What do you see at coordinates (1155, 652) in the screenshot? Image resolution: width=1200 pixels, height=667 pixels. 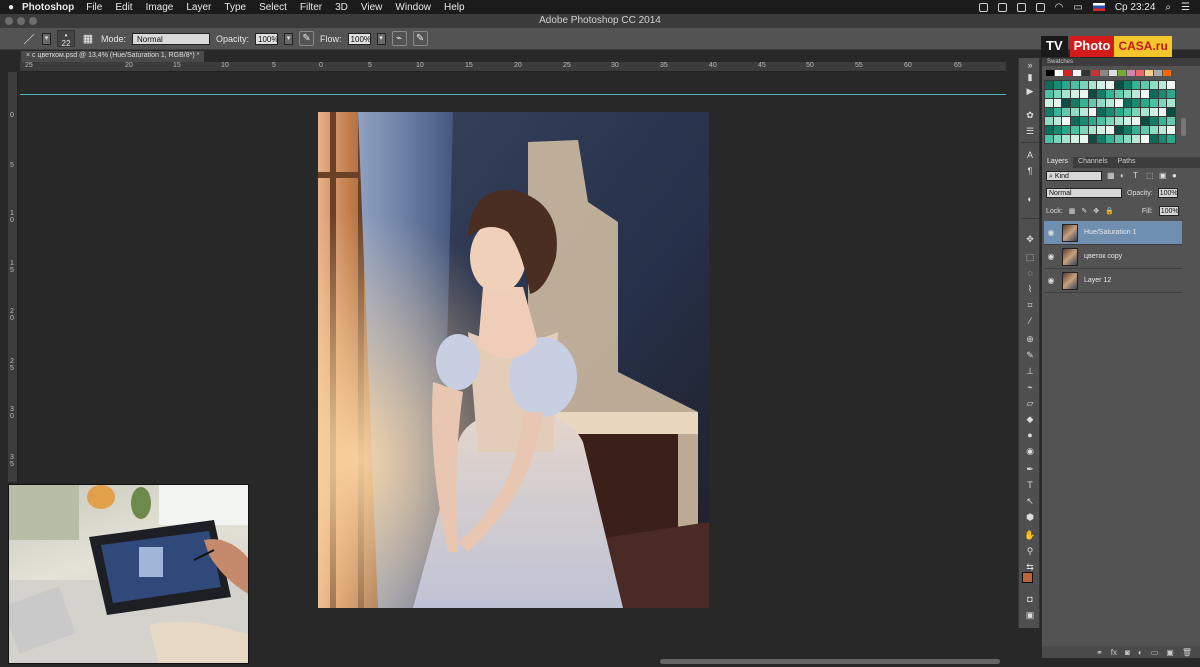 I see `new-group-icon: ▭` at bounding box center [1155, 652].